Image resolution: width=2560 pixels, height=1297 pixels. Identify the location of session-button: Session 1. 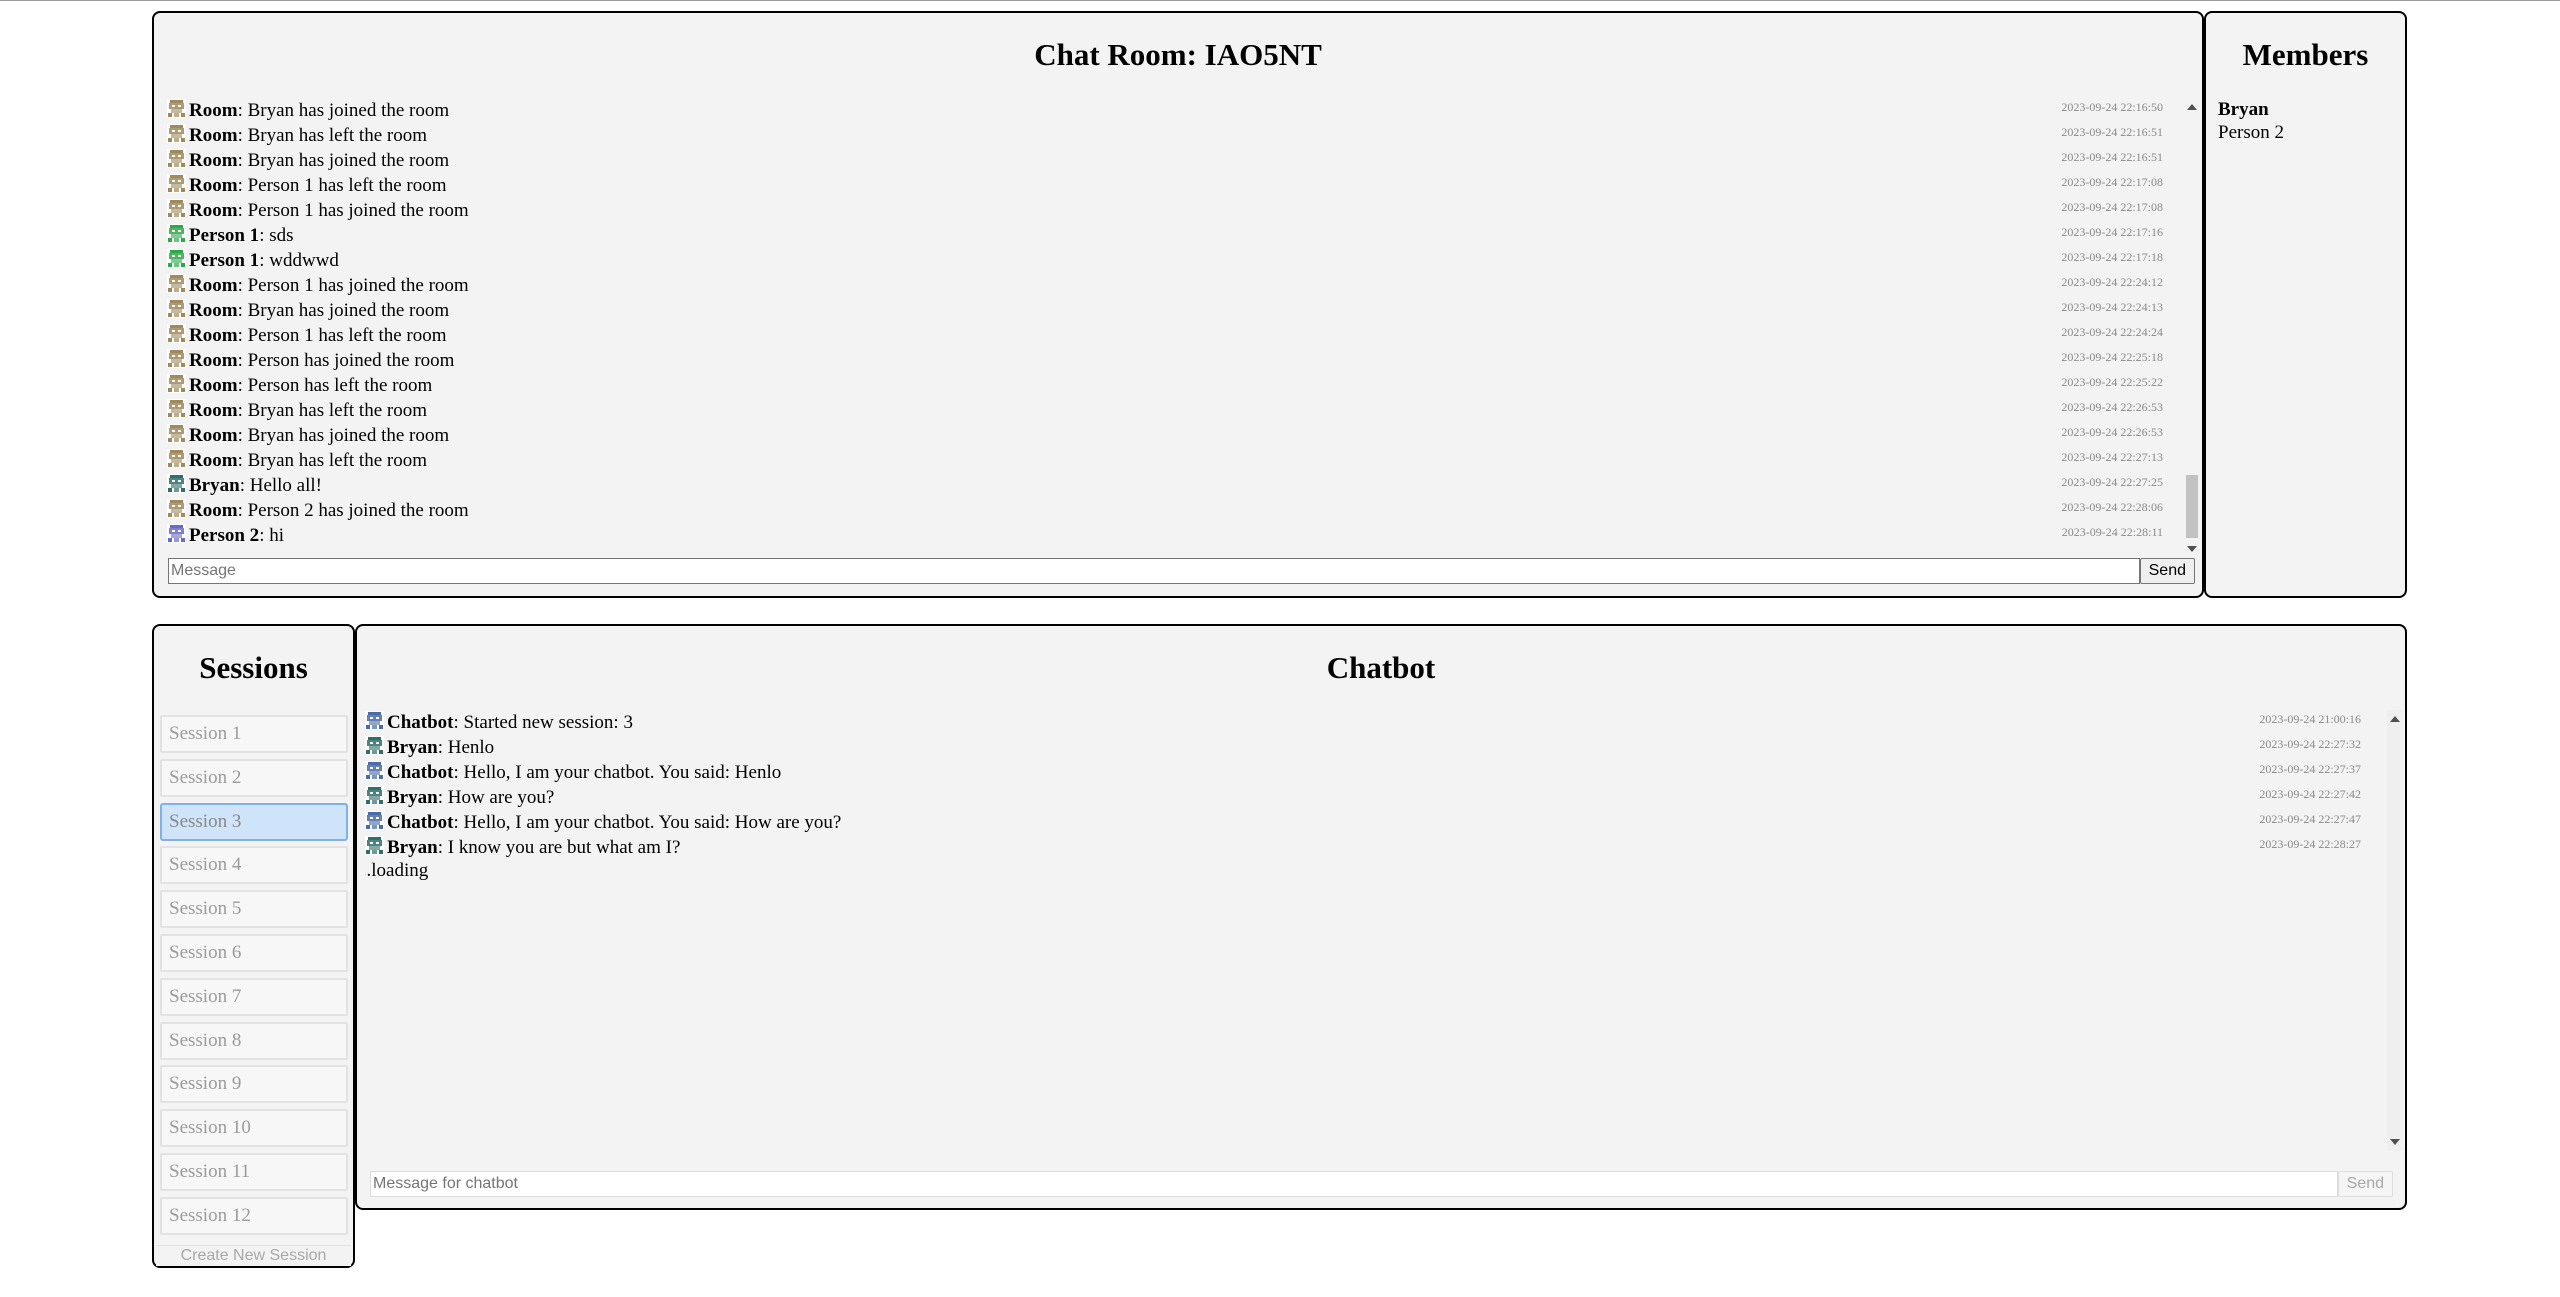
(254, 734).